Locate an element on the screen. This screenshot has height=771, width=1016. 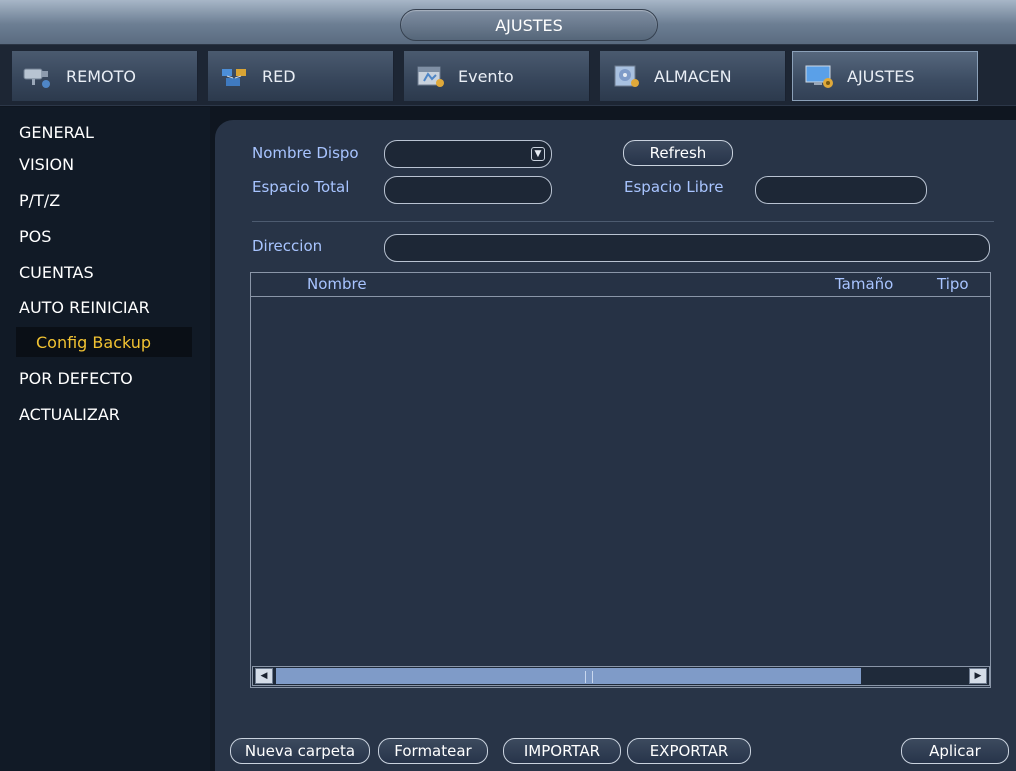
scroll-right-icon: ▶ is located at coordinates (978, 676).